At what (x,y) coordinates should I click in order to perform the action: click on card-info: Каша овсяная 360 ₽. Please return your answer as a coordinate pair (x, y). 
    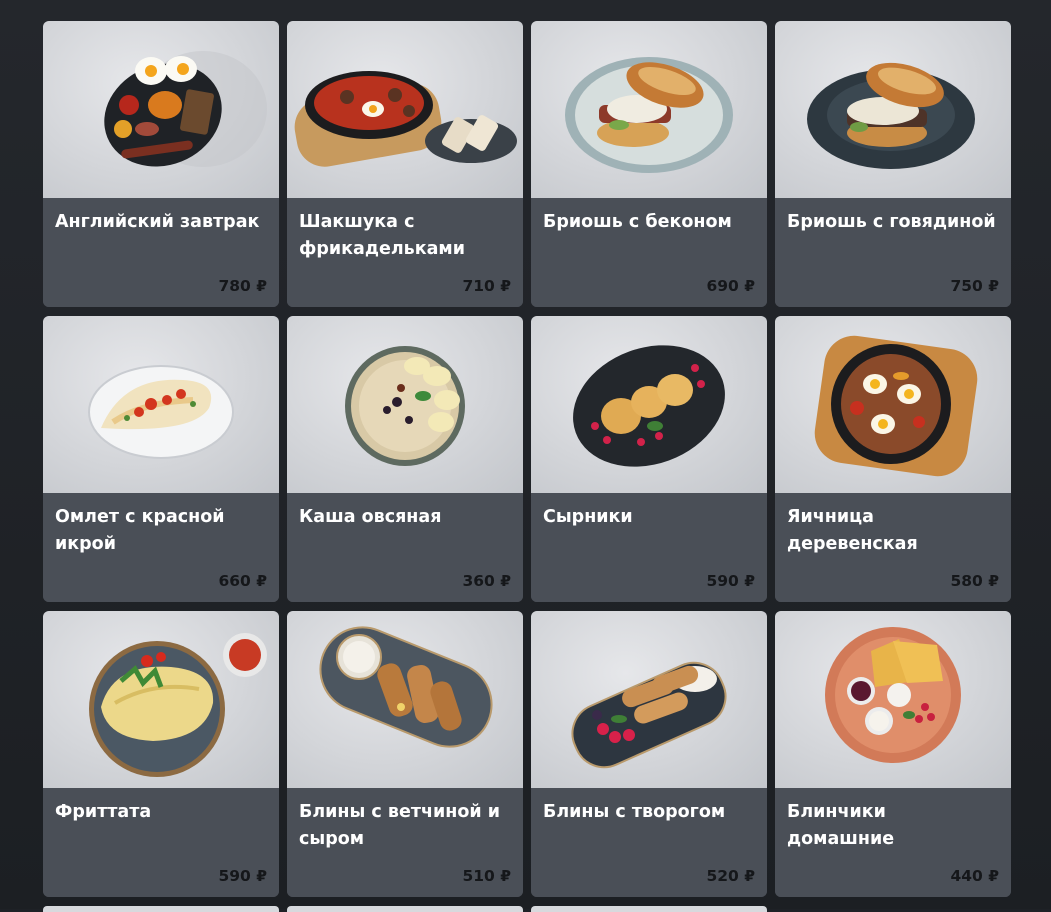
    Looking at the image, I should click on (405, 547).